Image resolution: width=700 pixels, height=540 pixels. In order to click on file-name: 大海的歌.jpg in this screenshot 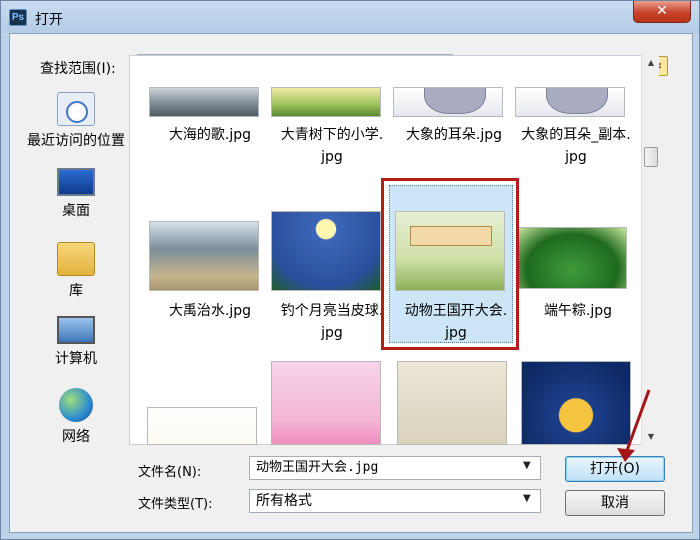, I will do `click(210, 135)`.